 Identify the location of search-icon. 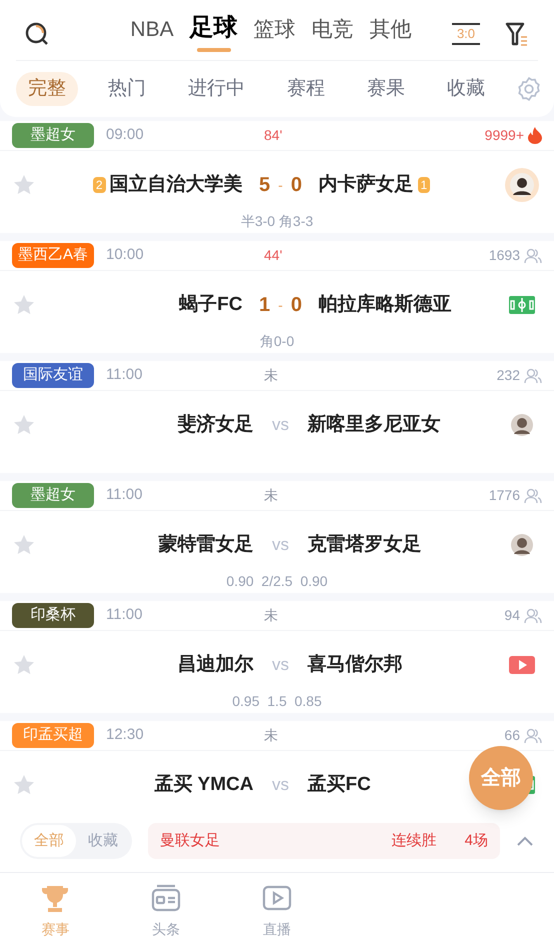
(37, 34).